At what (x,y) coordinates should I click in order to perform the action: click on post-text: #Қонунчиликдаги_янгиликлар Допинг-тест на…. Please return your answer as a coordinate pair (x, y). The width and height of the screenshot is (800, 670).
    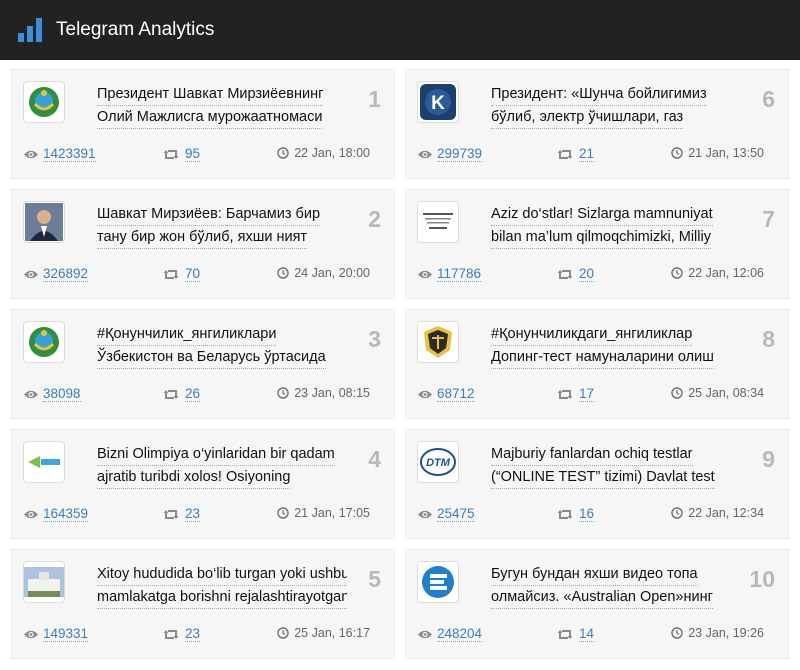
    Looking at the image, I should click on (611, 346).